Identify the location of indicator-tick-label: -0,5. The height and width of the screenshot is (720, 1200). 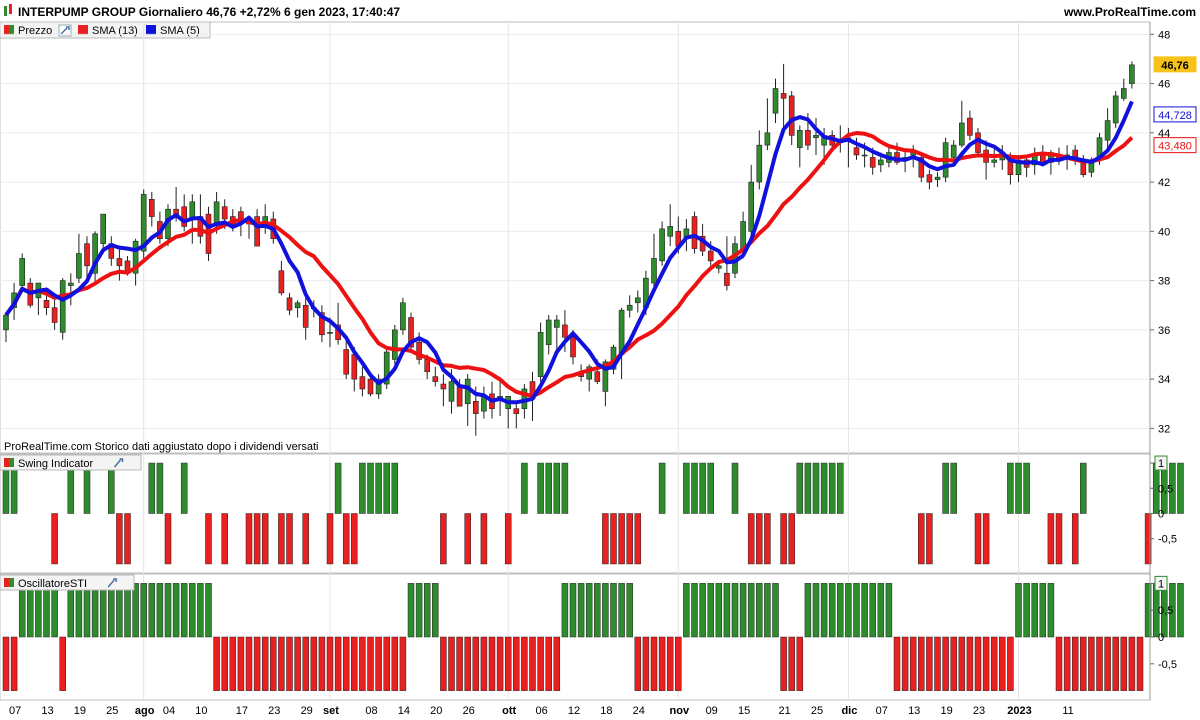
(1167, 540).